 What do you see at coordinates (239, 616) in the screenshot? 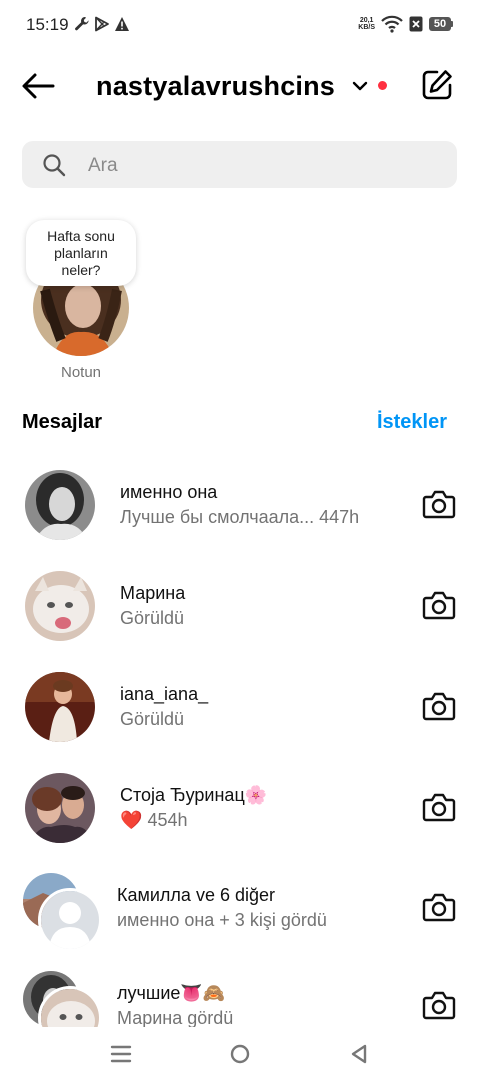
I see `thread-item: Марина Görüldü` at bounding box center [239, 616].